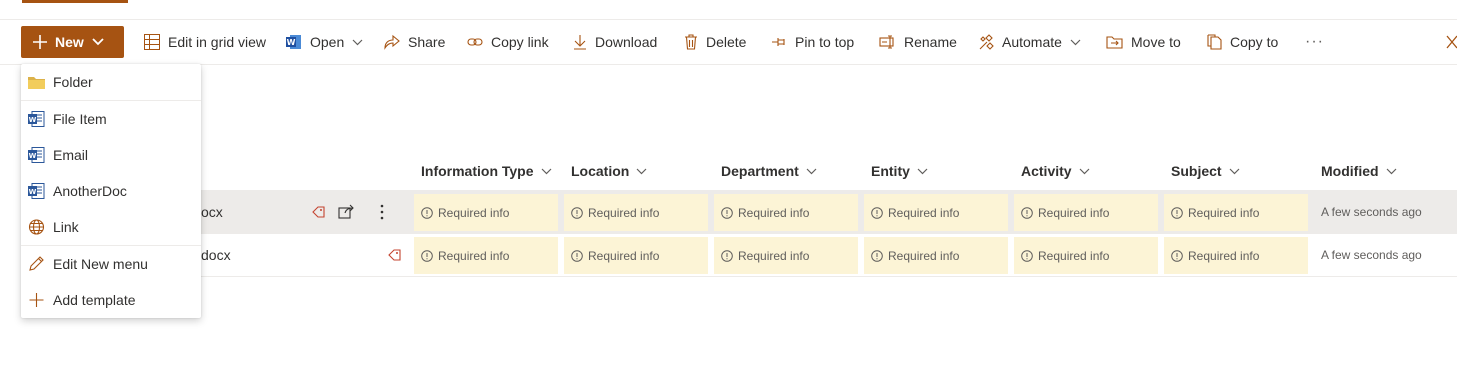 The height and width of the screenshot is (375, 1457). I want to click on column-header-subject: Subject, so click(1205, 171).